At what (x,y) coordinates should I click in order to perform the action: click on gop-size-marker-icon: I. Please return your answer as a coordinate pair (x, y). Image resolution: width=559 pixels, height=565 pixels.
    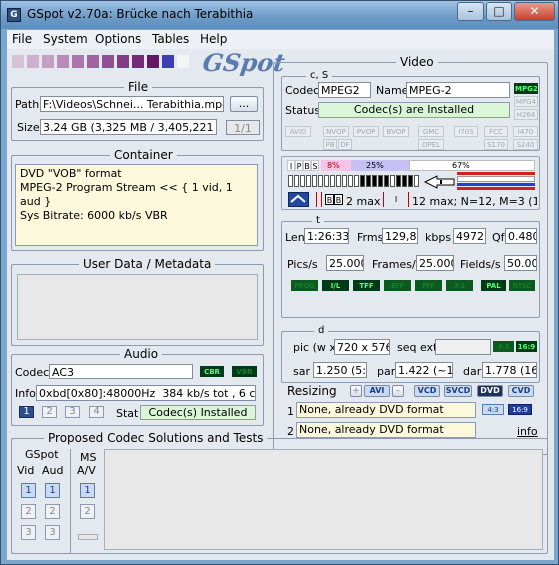
    Looking at the image, I should click on (396, 199).